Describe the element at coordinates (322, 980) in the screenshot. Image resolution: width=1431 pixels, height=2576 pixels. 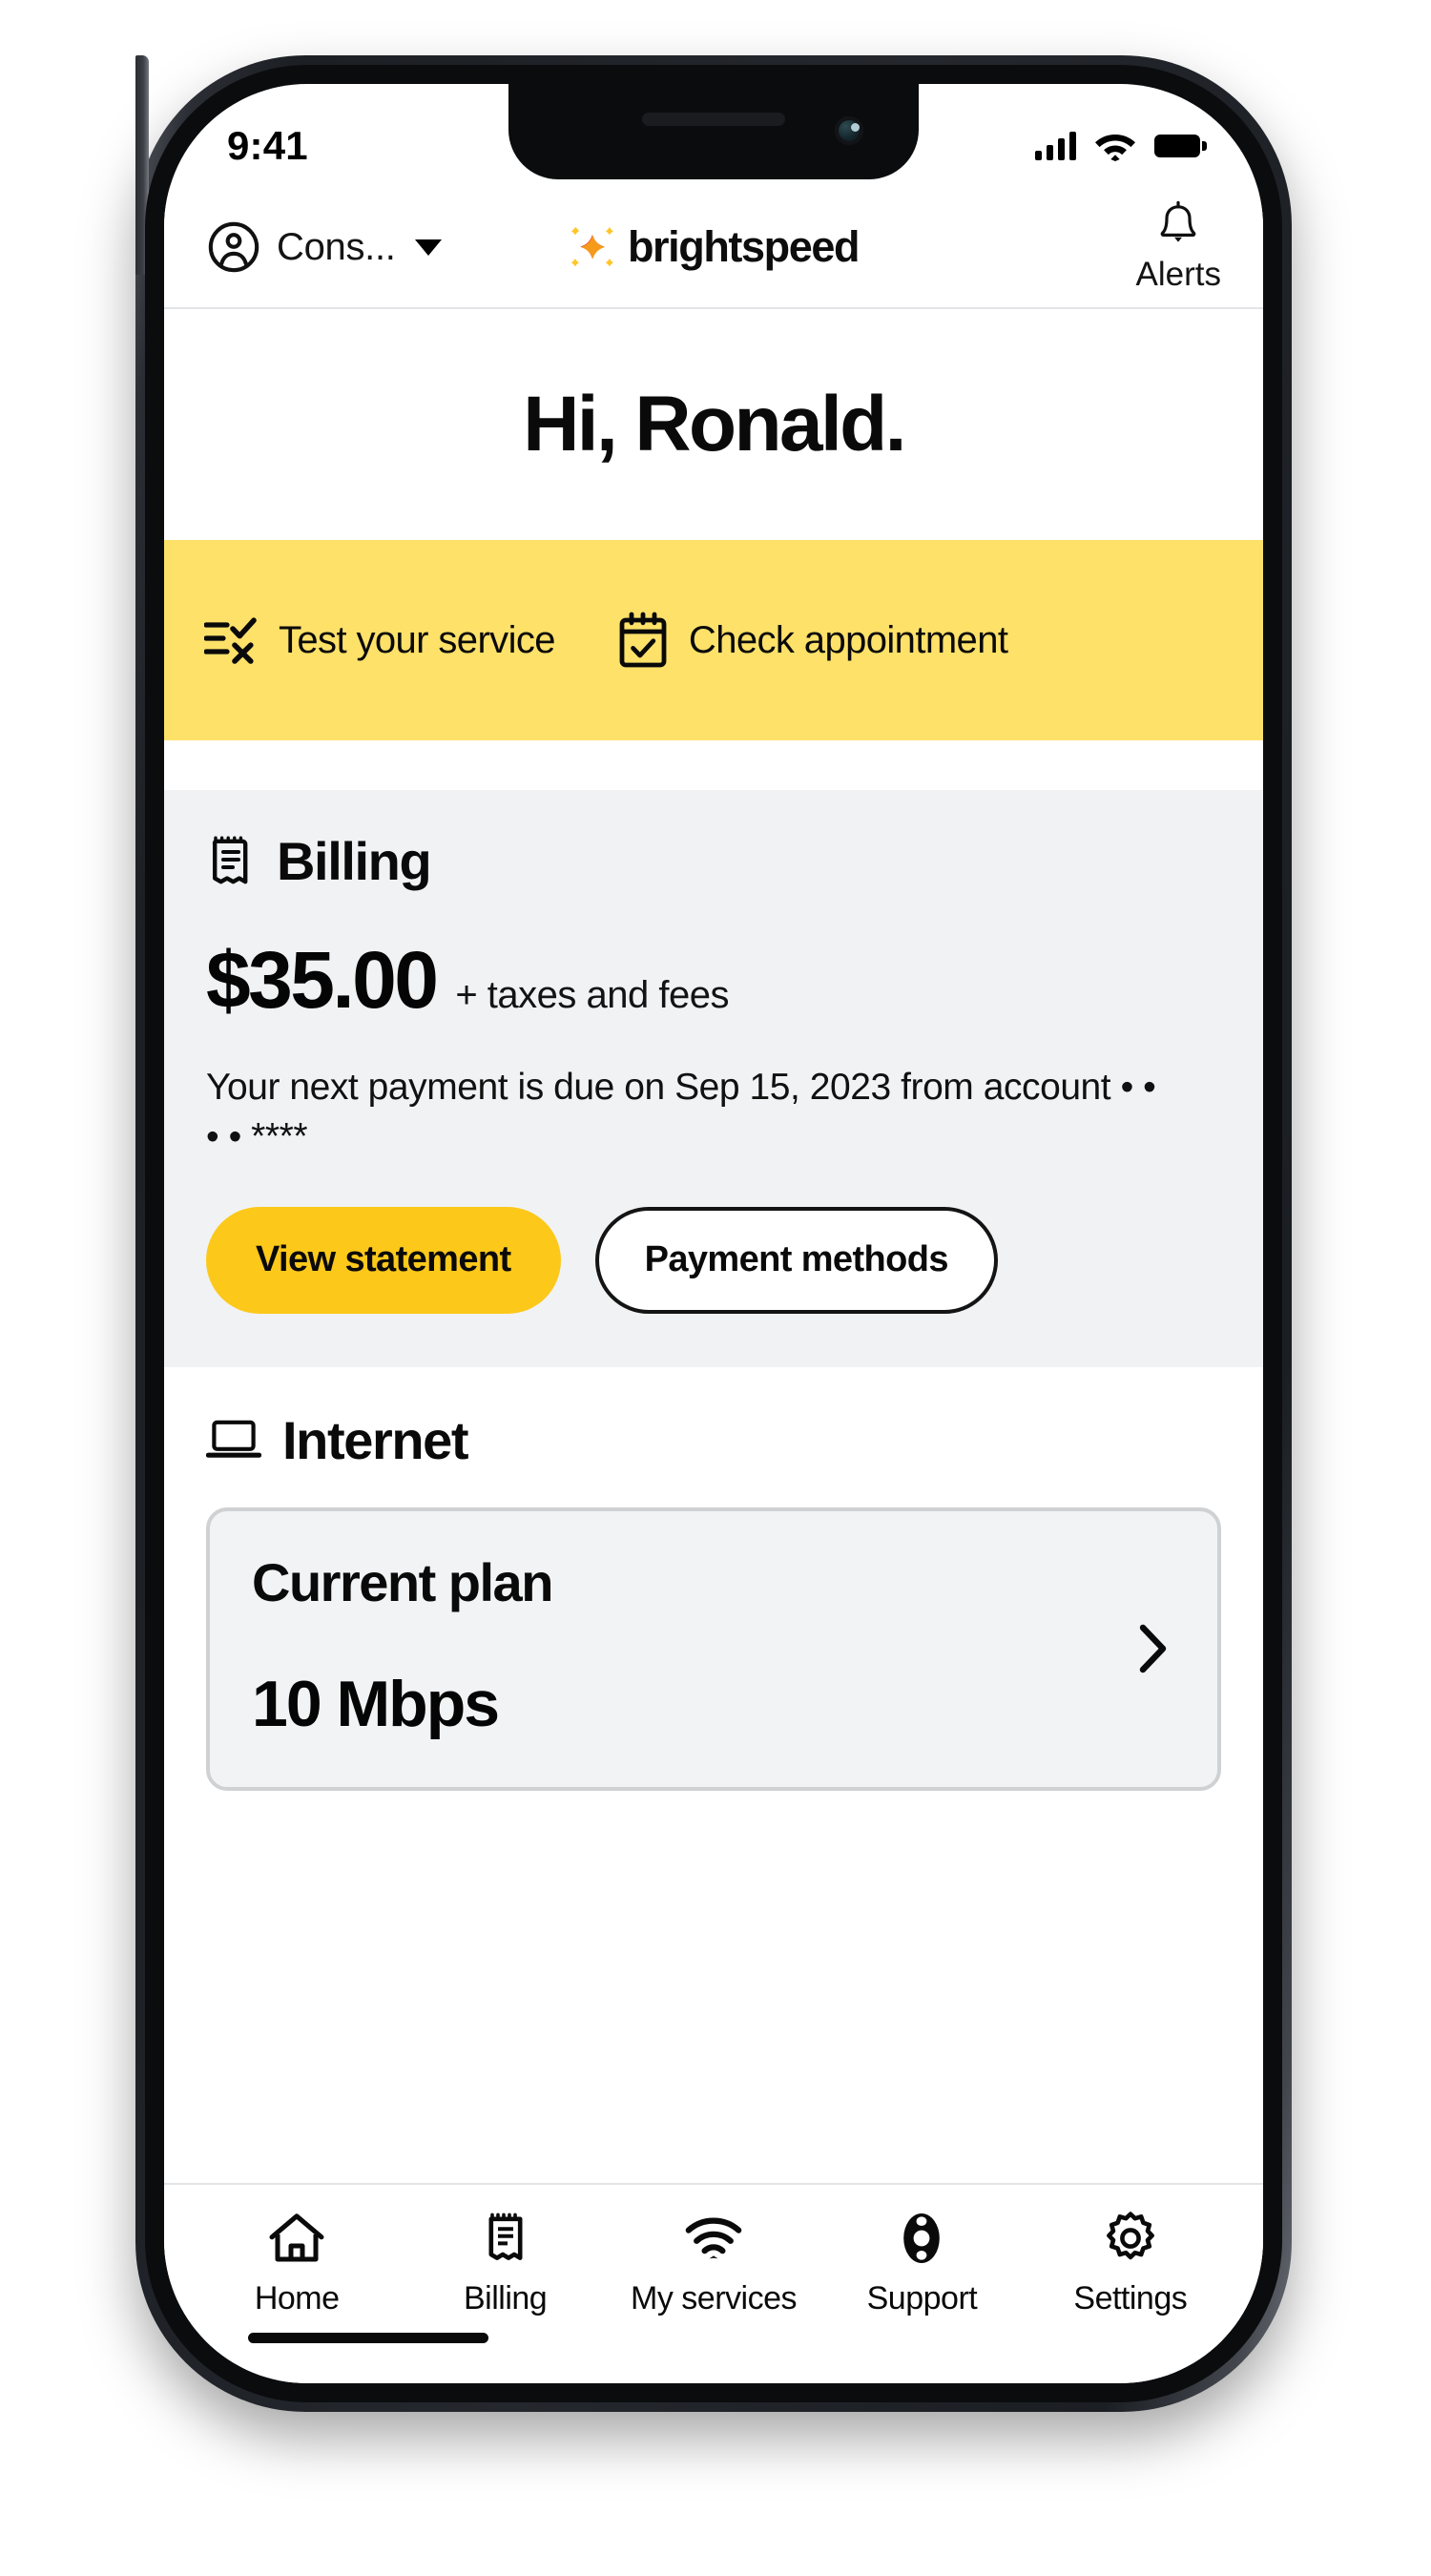
I see `billing-amount: $35.00` at that location.